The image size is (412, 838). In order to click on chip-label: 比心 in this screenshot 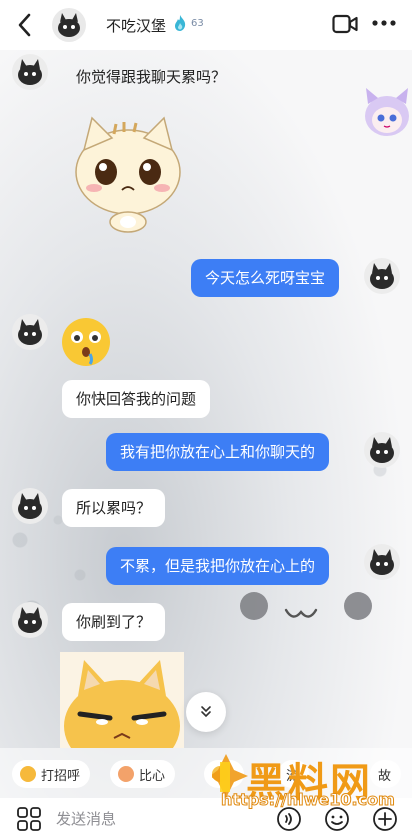, I will do `click(152, 776)`.